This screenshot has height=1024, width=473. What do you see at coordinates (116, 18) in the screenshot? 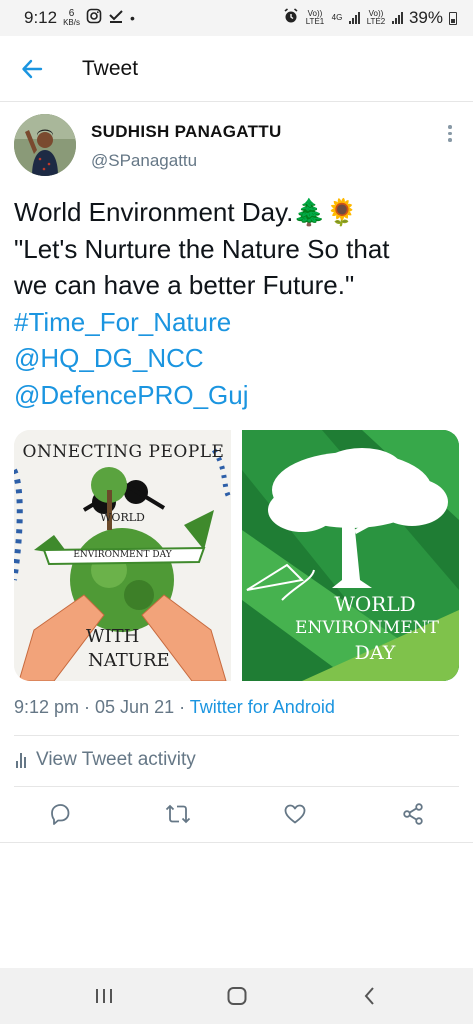
I see `download-done-icon` at bounding box center [116, 18].